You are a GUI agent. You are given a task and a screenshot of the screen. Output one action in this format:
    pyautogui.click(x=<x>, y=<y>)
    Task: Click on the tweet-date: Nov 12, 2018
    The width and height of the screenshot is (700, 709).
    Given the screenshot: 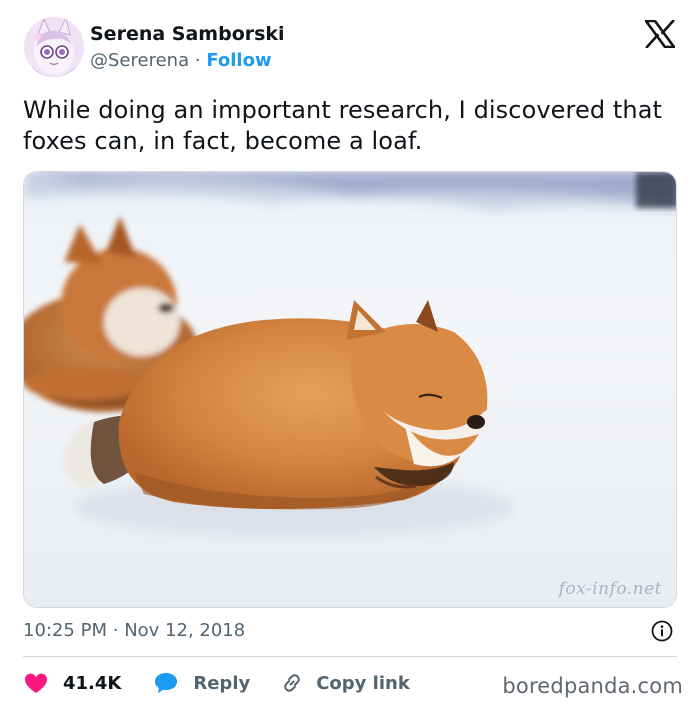 What is the action you would take?
    pyautogui.click(x=185, y=630)
    